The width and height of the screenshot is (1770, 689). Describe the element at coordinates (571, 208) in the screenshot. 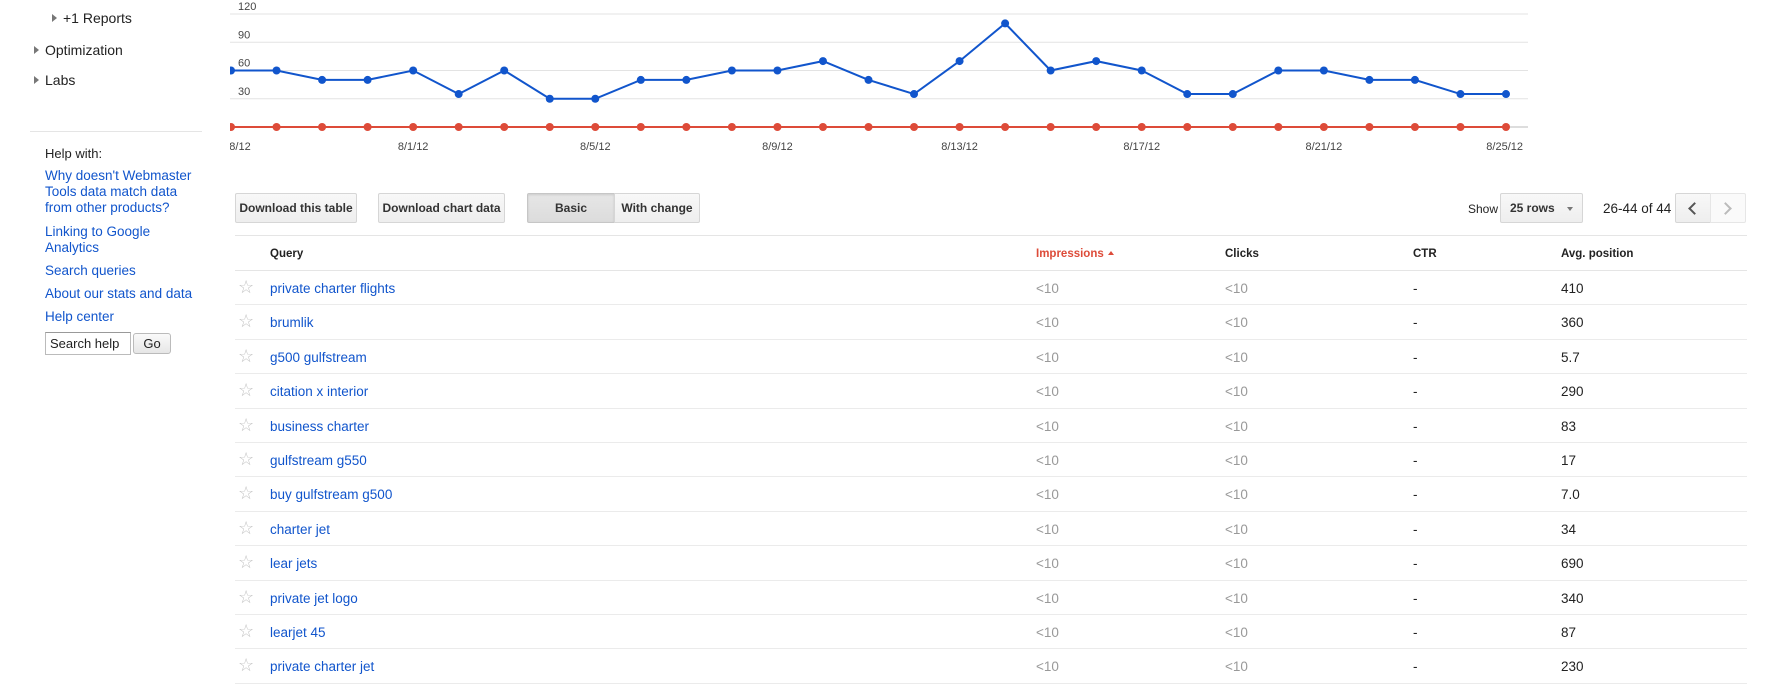

I see `basic-view-toggle: Basic` at that location.